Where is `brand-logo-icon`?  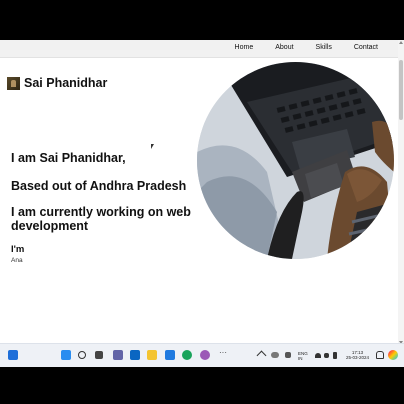
brand-logo-icon is located at coordinates (13, 83).